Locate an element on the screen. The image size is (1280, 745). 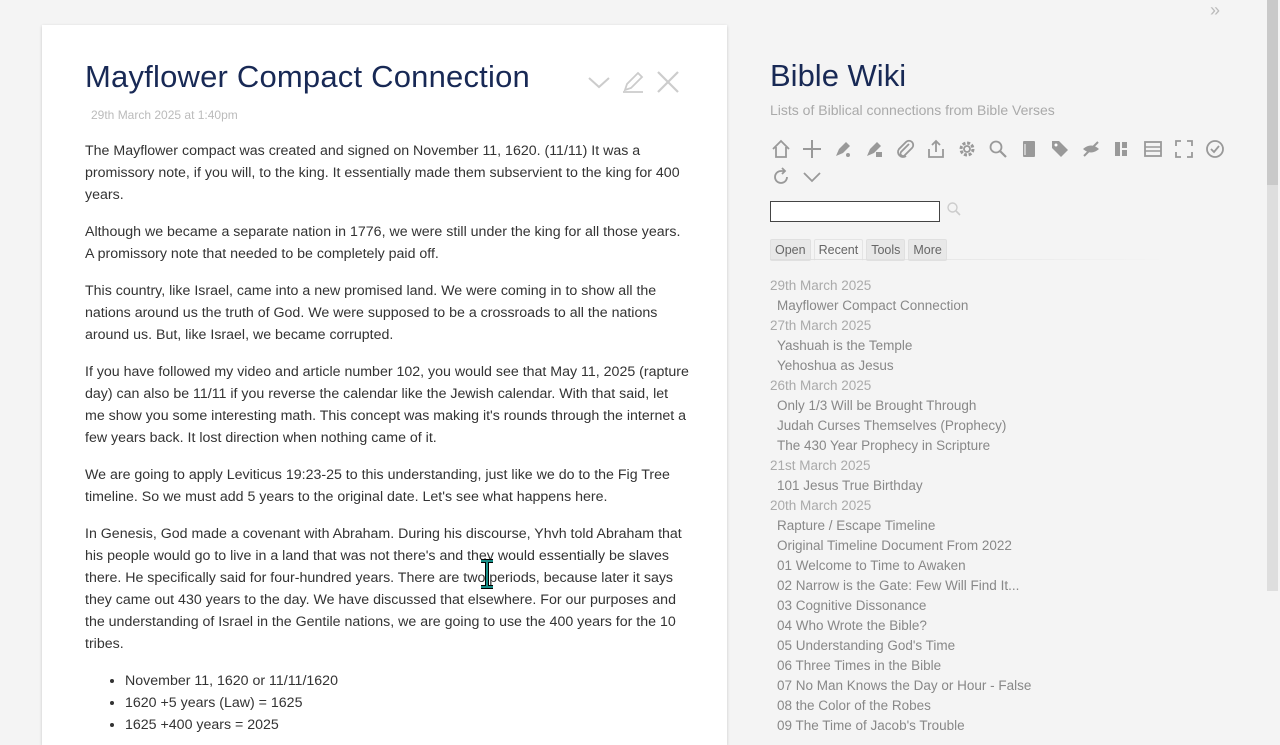
tiddler-controls is located at coordinates (634, 82).